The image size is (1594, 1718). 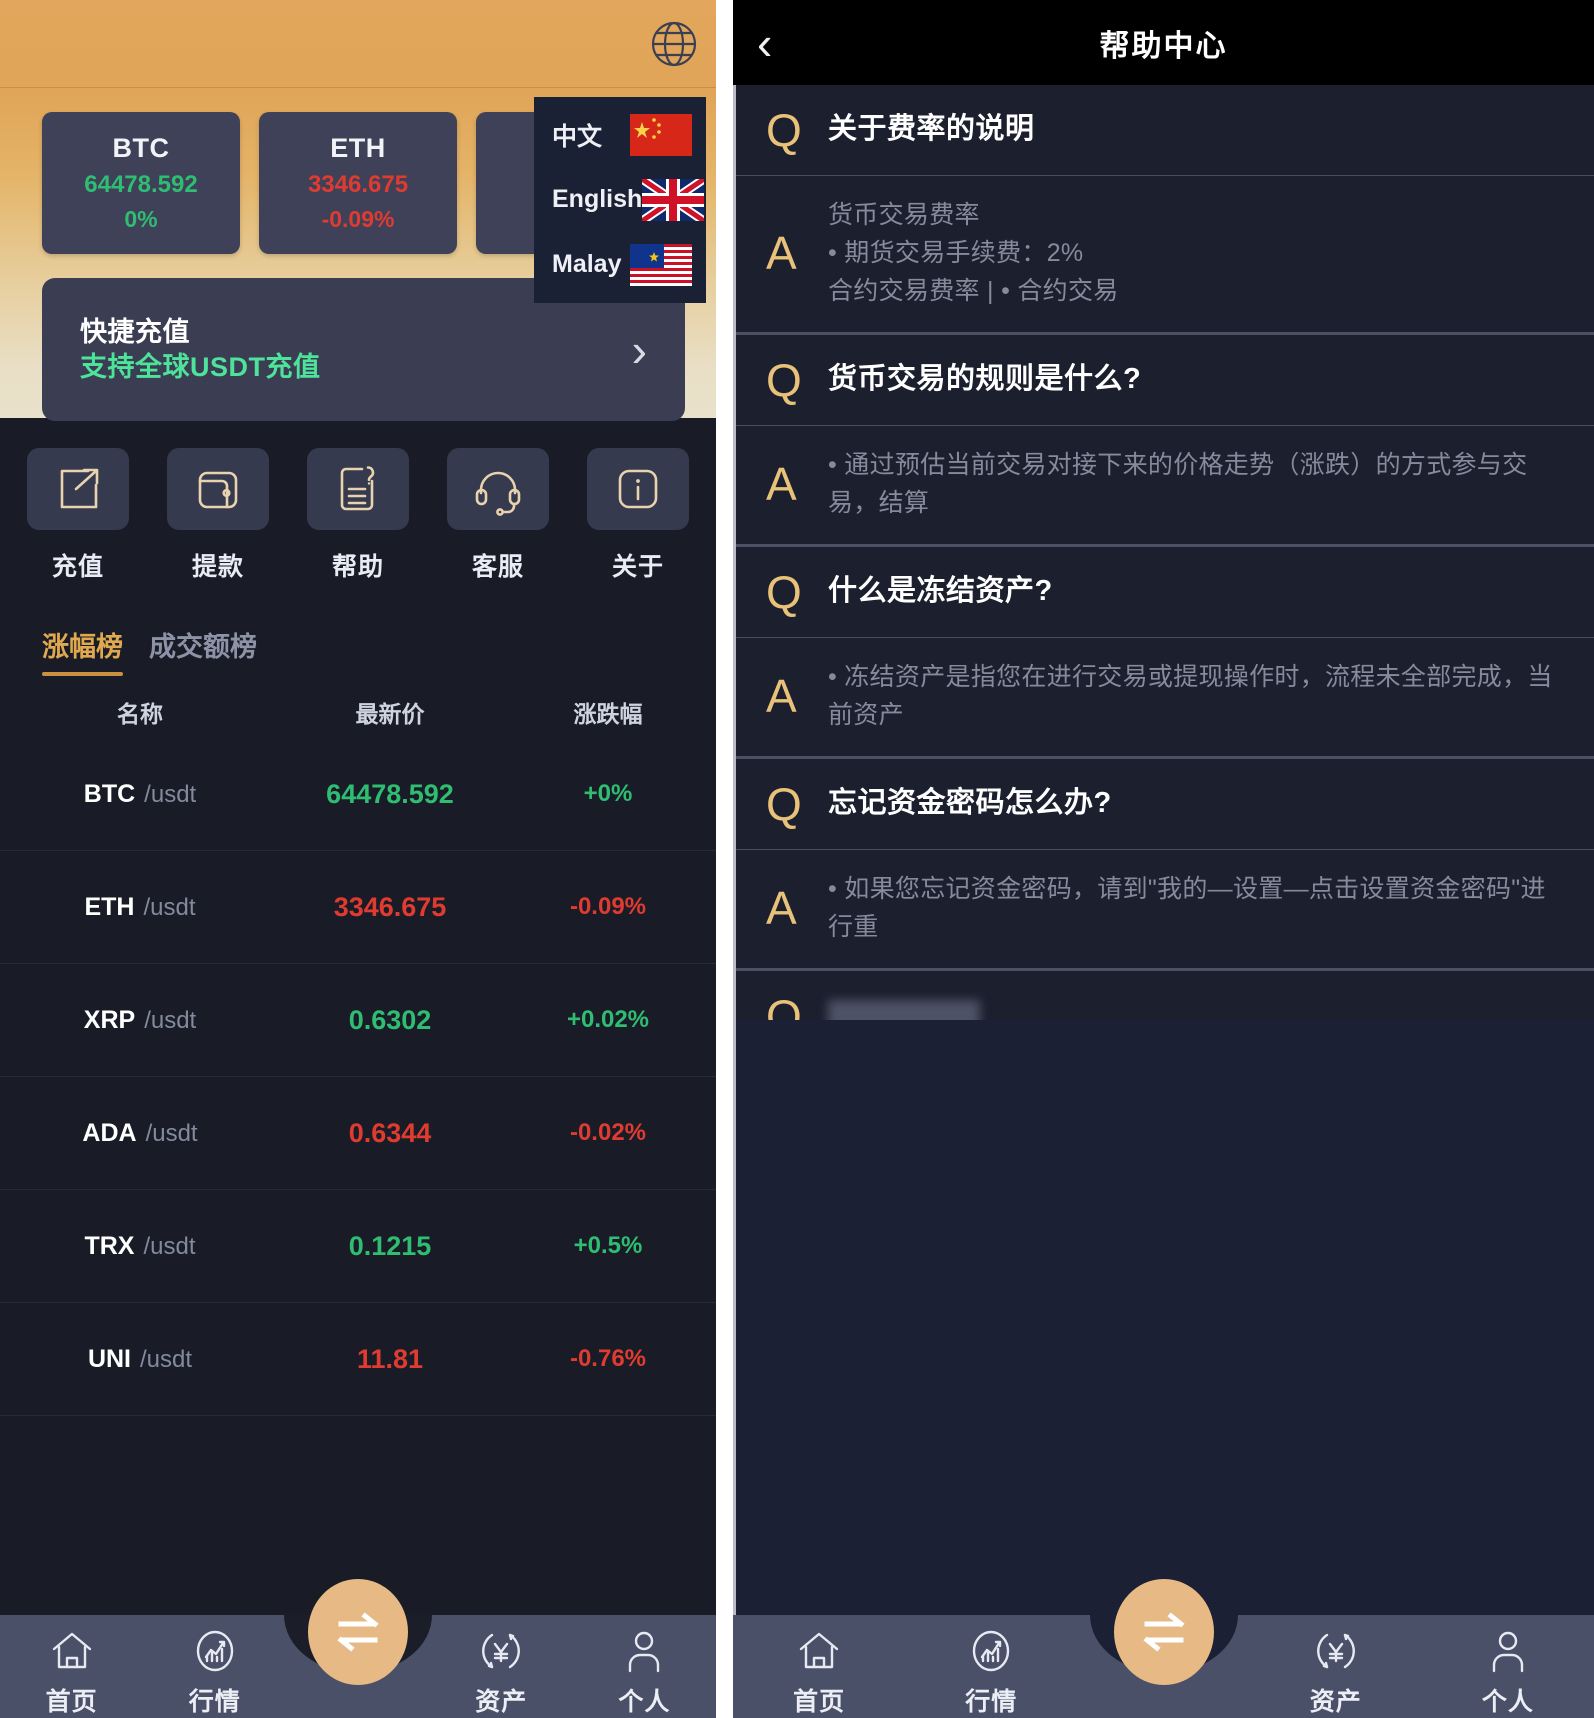 I want to click on faq-answer-text: 货币交易费率 • 期货交易手续费：2% 合约交易费率 | • 合约交易, so click(x=973, y=253).